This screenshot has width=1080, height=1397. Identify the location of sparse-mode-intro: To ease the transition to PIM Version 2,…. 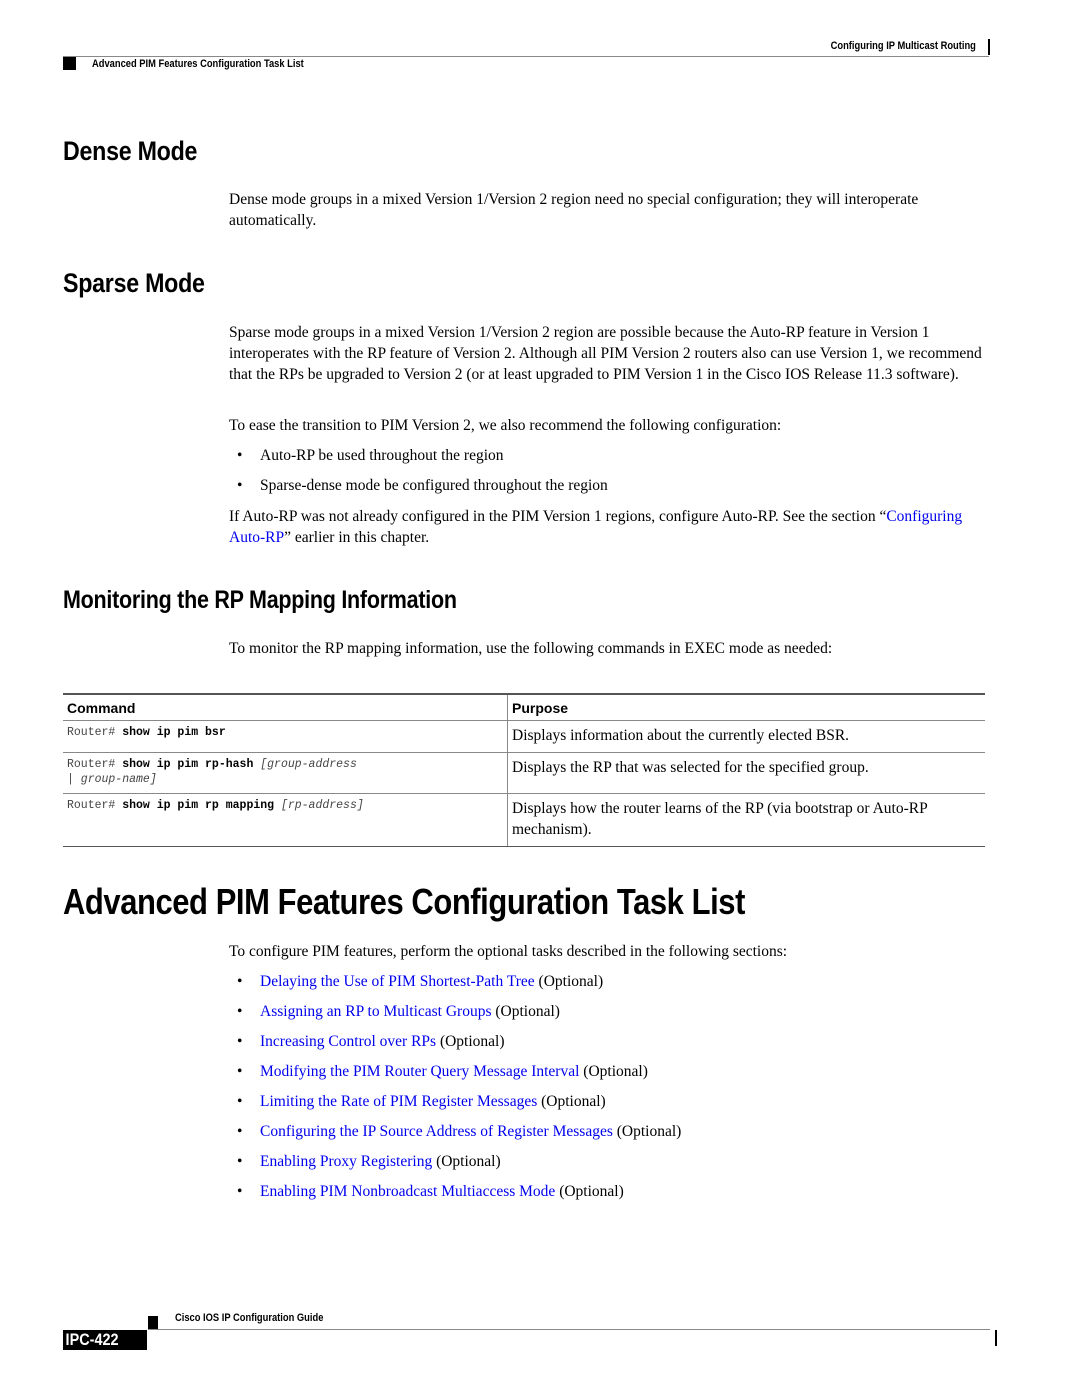
(505, 425).